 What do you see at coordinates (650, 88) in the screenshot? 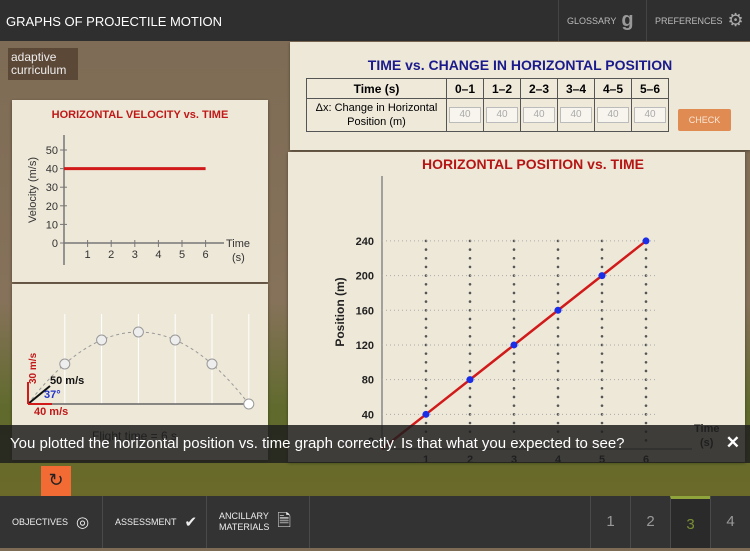
I see `interval-header: 5–6` at bounding box center [650, 88].